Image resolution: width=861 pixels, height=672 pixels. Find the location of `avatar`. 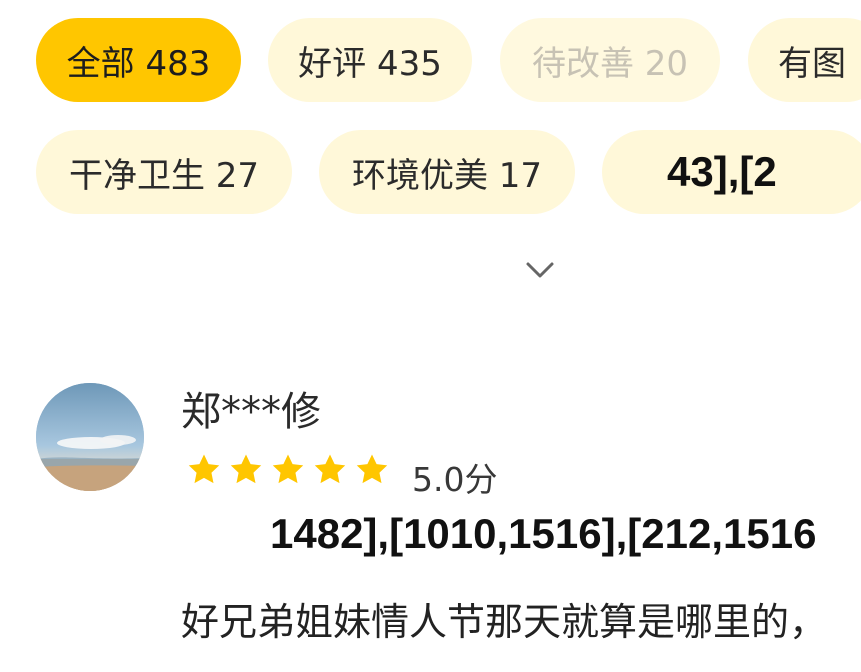

avatar is located at coordinates (90, 437).